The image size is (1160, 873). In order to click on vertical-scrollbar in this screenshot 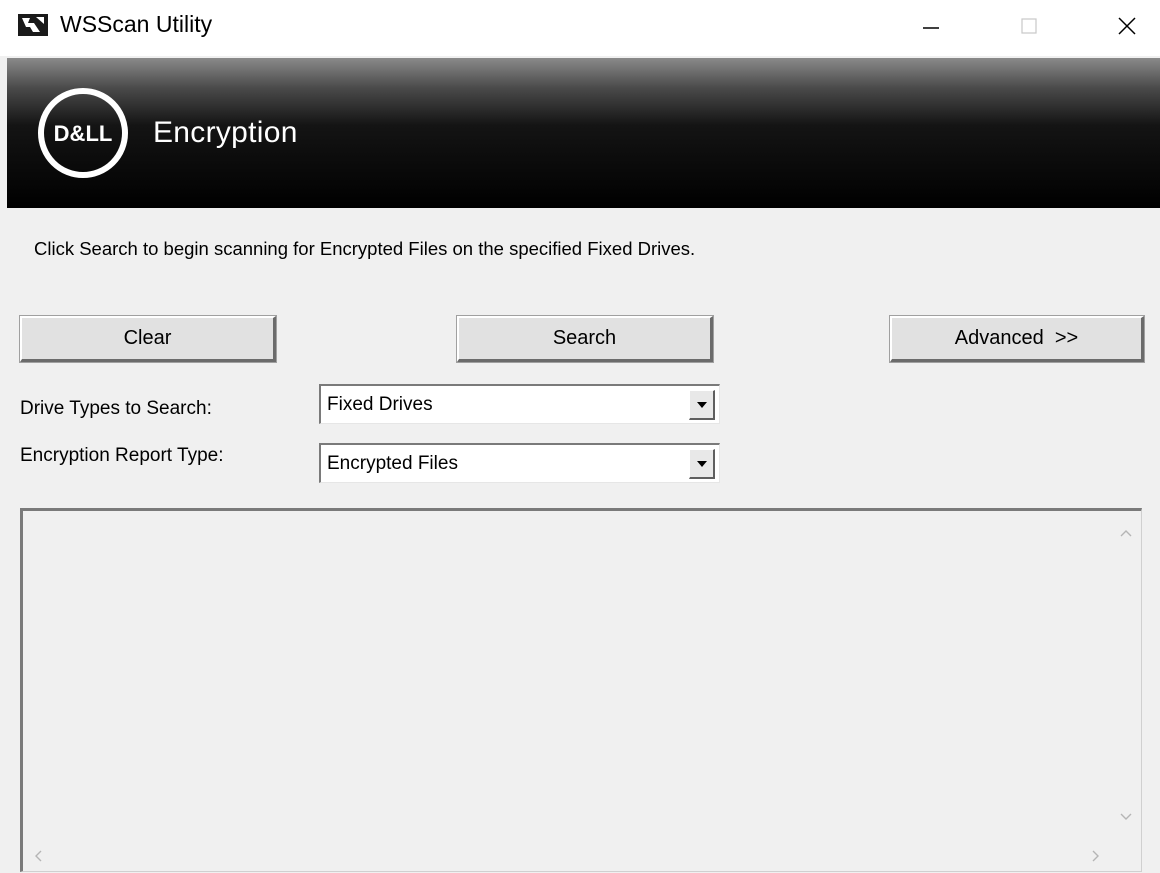, I will do `click(1126, 678)`.